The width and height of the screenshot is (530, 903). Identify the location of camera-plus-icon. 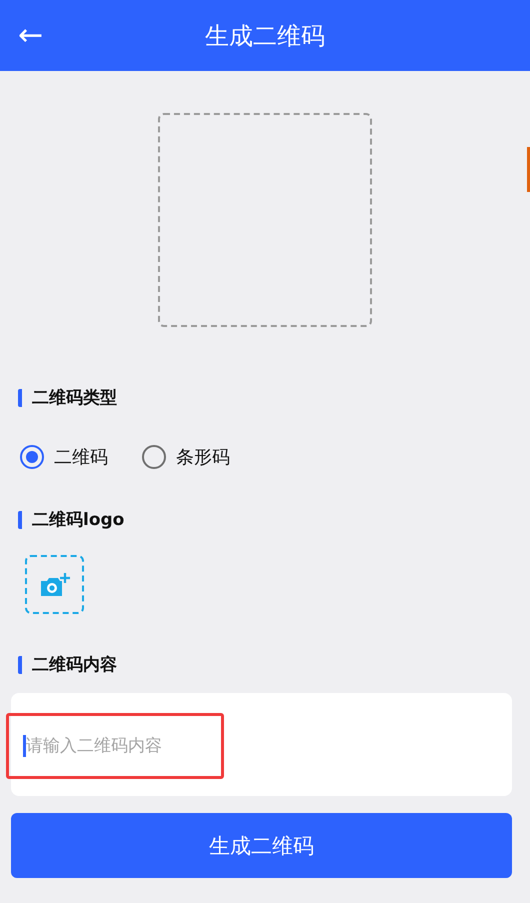
(54, 585).